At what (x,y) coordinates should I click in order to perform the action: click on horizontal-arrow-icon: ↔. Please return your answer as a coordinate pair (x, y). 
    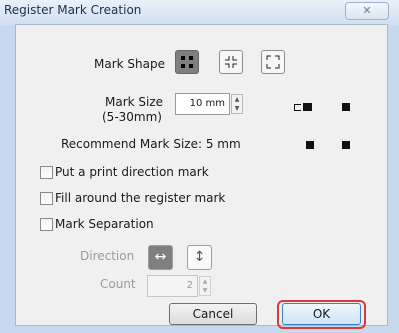
    Looking at the image, I should click on (160, 257).